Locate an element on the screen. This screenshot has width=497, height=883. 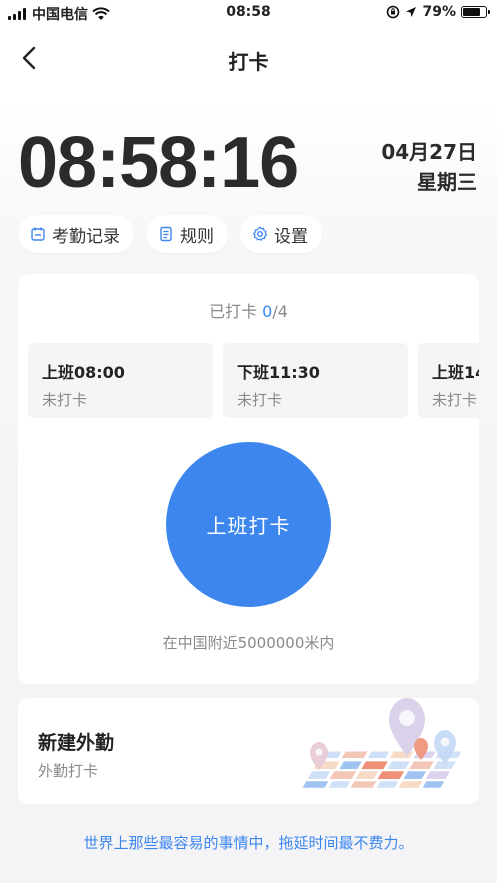
quick-actions: 考勤记录 规则 设置 is located at coordinates (170, 234).